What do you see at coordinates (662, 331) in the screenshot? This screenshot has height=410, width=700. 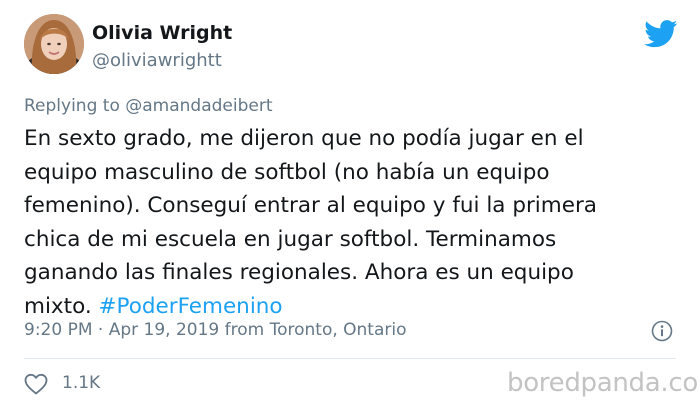 I see `info-icon` at bounding box center [662, 331].